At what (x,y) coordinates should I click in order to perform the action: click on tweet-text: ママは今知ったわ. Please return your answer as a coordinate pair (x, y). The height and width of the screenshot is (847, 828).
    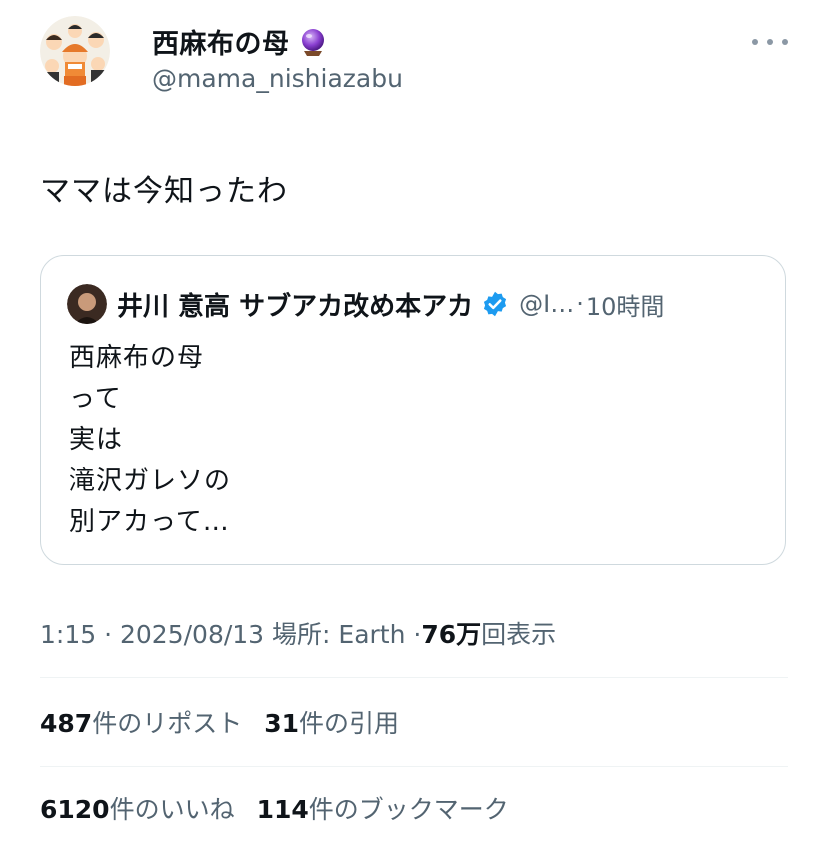
    Looking at the image, I should click on (164, 191).